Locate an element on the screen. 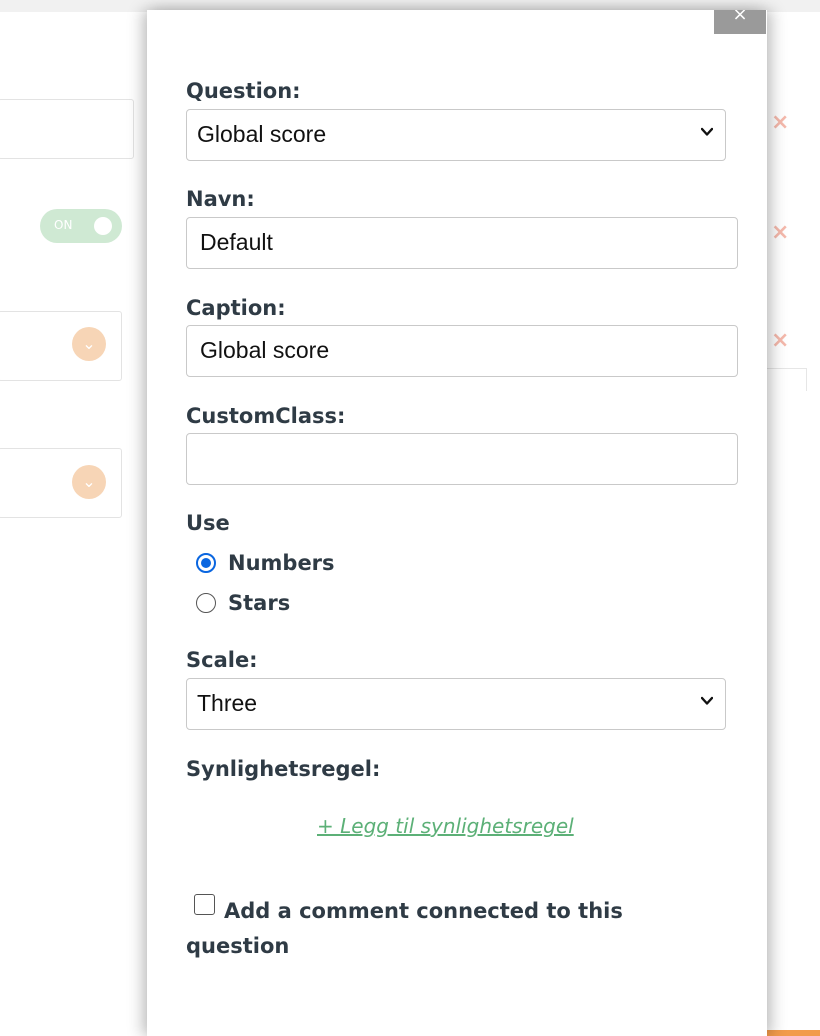  use-label: Use is located at coordinates (208, 523).